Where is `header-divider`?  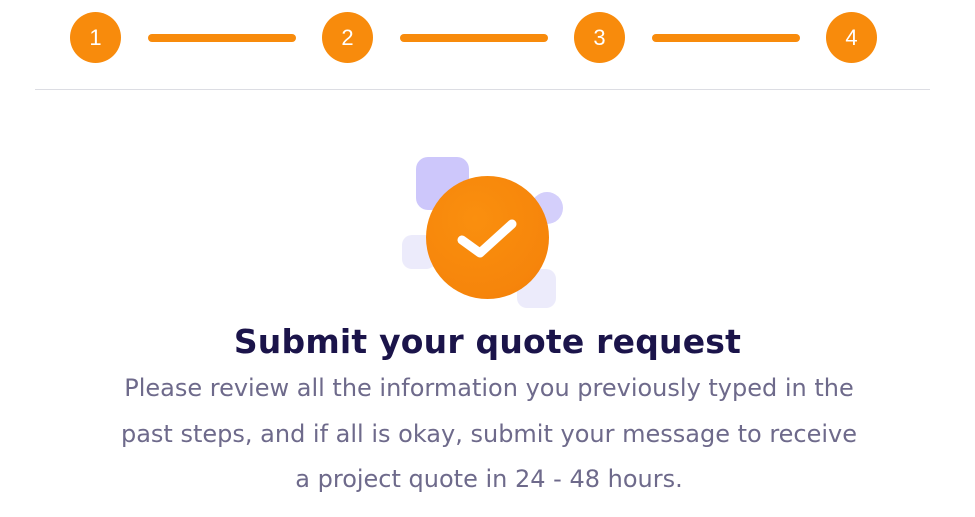
header-divider is located at coordinates (482, 89).